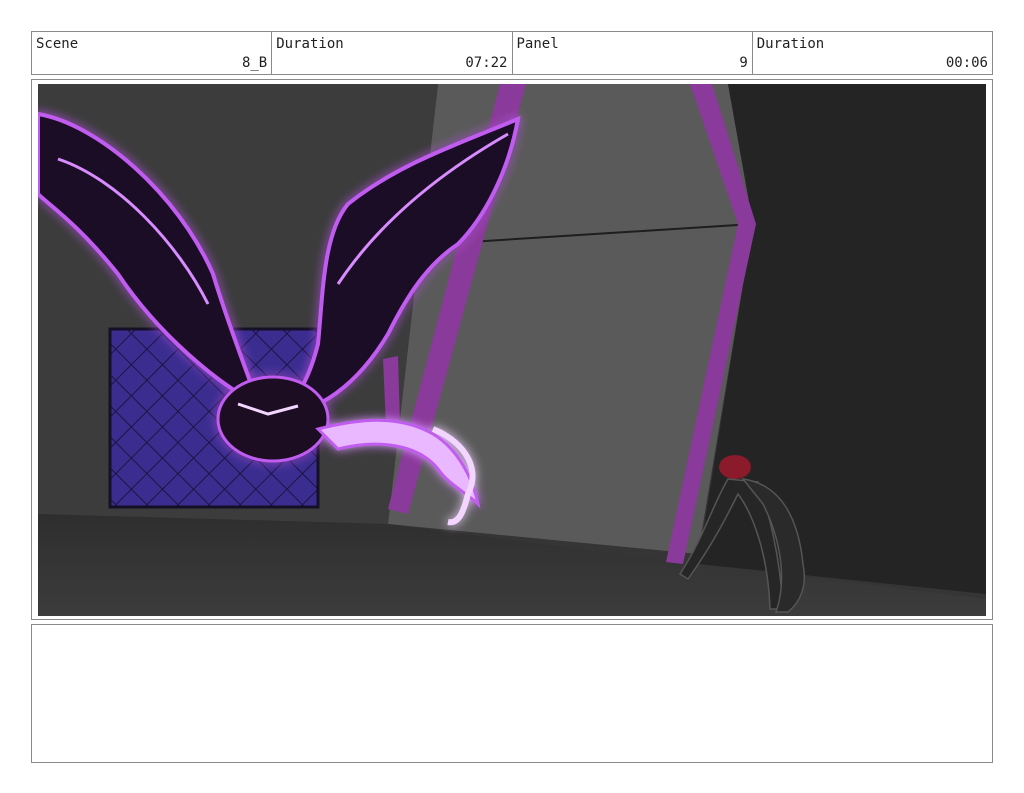 This screenshot has height=793, width=1024. What do you see at coordinates (486, 63) in the screenshot?
I see `scene-duration-value: 07:22` at bounding box center [486, 63].